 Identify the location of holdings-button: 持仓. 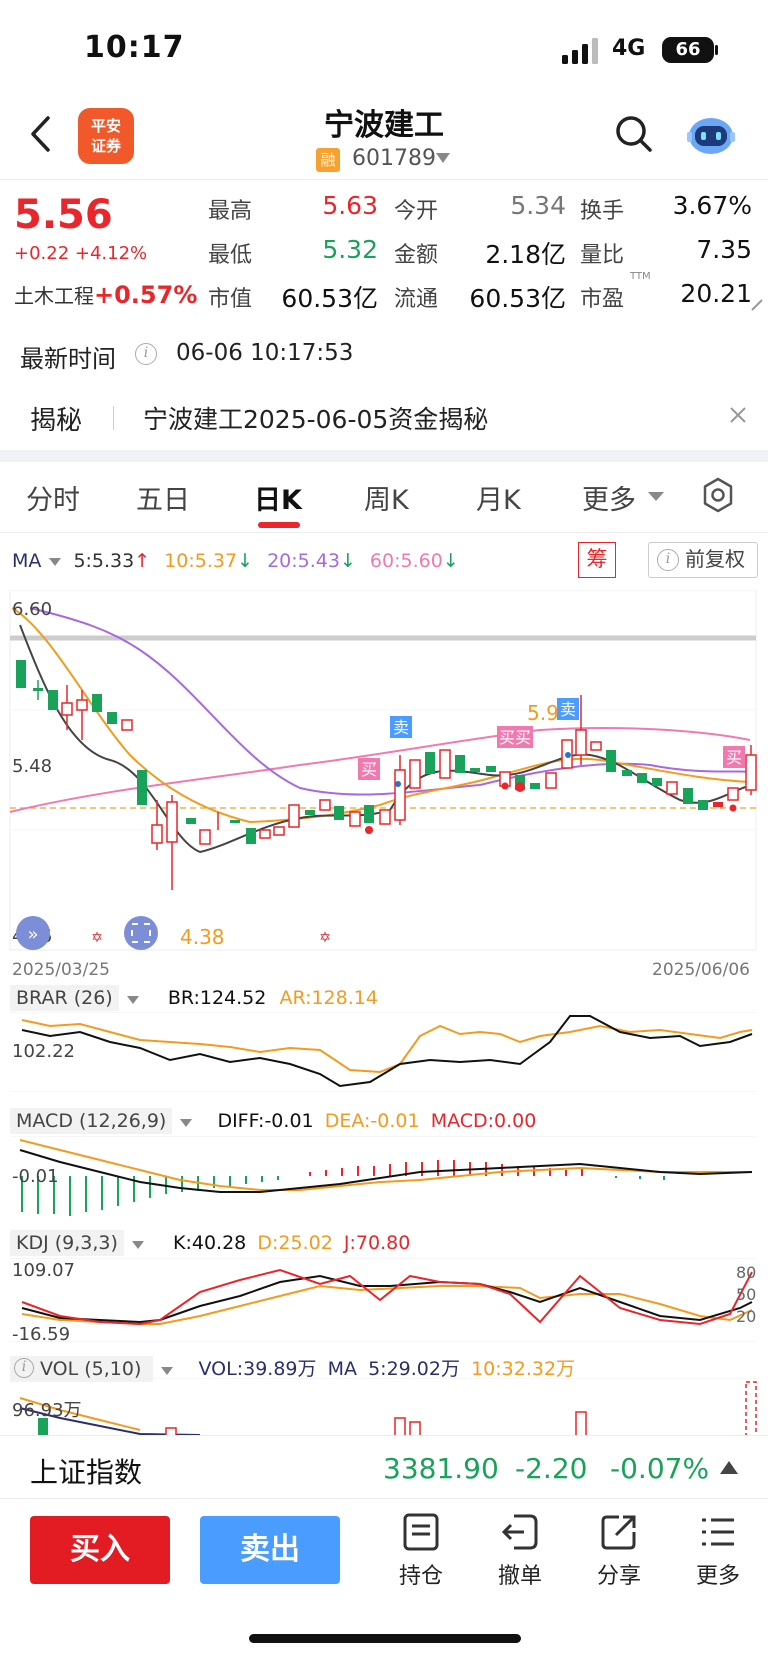
(421, 1551).